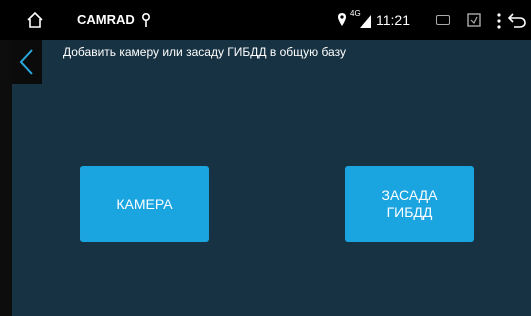 This screenshot has height=316, width=531. I want to click on screenshot-icon, so click(474, 20).